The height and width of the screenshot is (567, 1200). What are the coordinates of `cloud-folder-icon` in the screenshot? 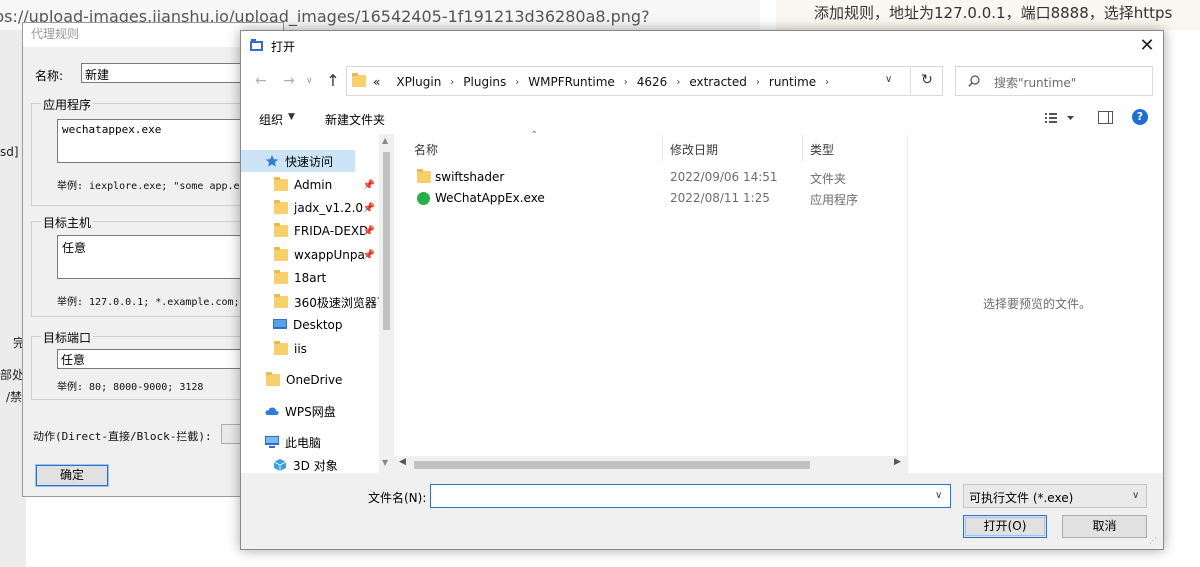 It's located at (273, 379).